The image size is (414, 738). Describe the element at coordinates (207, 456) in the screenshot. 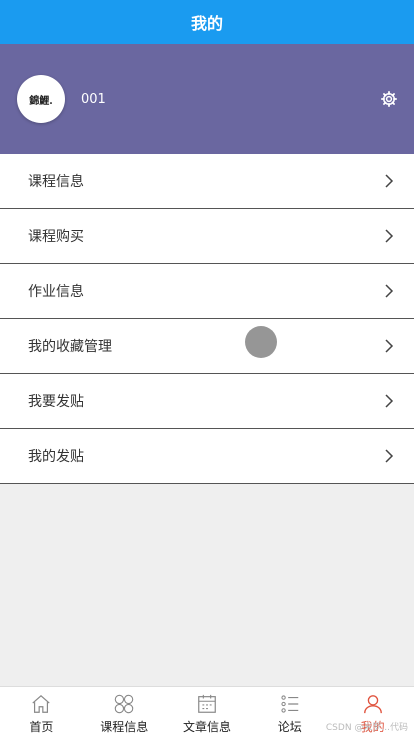

I see `menu-item-my-posts: 我的发贴` at that location.